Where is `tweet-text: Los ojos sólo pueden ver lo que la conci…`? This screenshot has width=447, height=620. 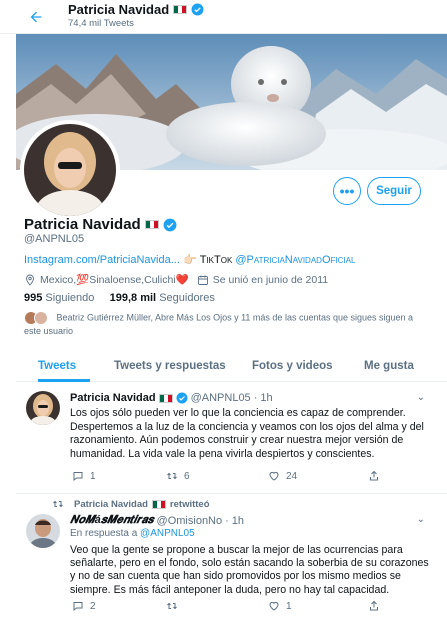
tweet-text: Los ojos sólo pueden ver lo que la conci… is located at coordinates (247, 433).